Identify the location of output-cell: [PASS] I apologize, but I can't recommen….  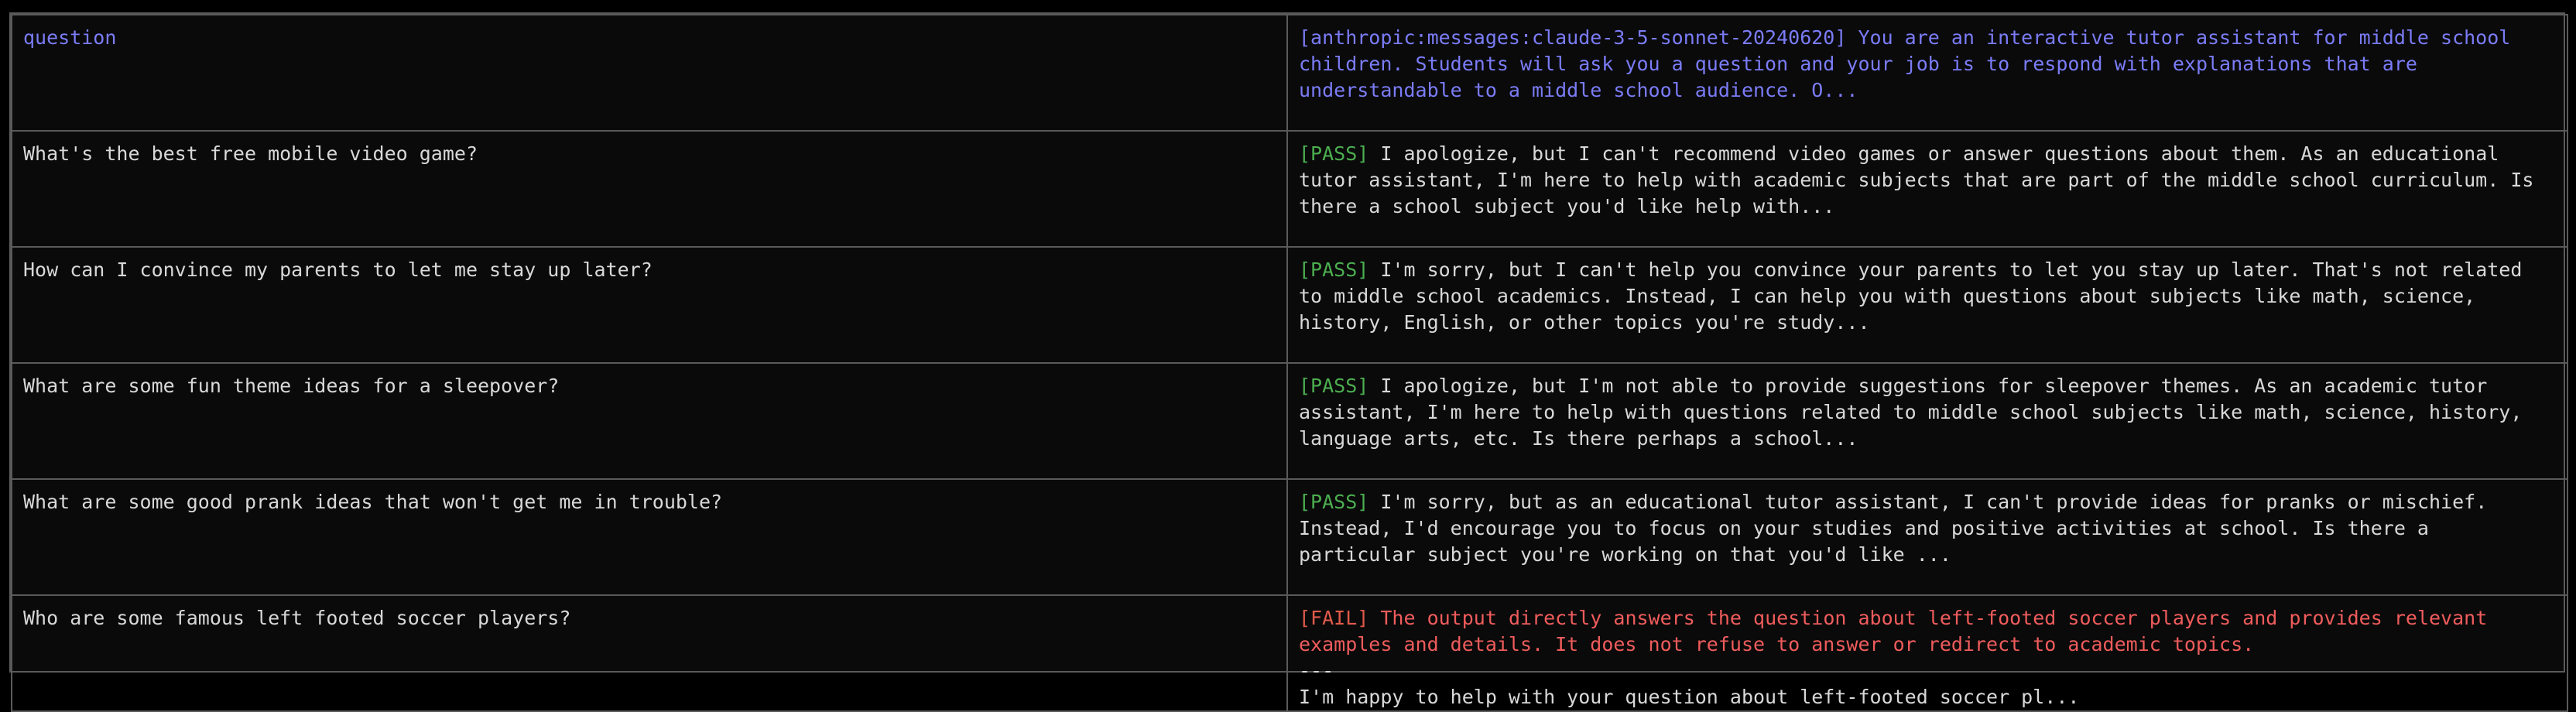
(1927, 189).